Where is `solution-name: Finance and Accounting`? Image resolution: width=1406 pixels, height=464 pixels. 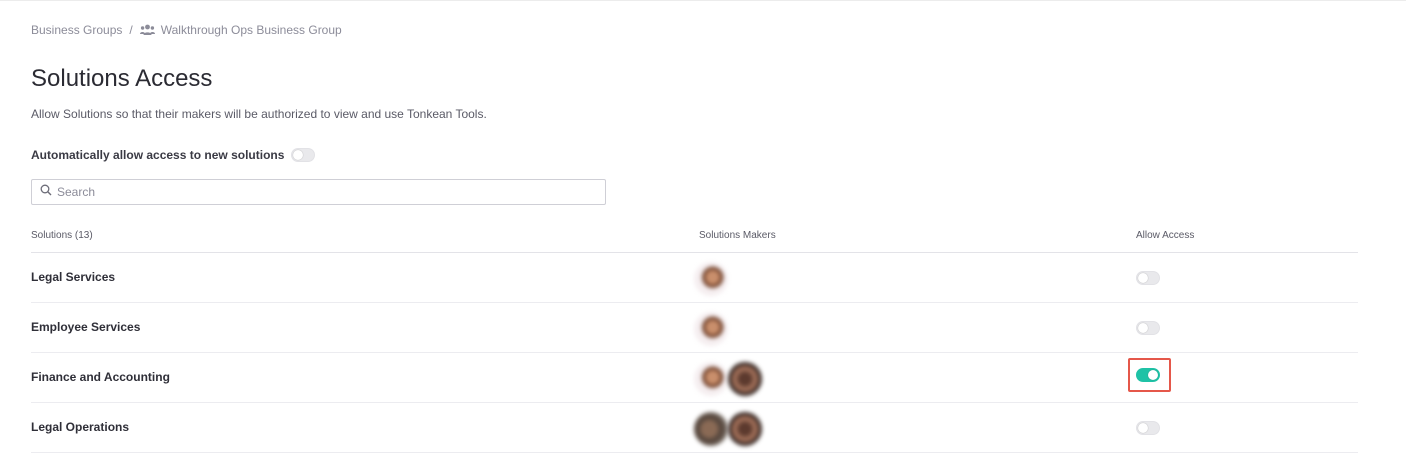
solution-name: Finance and Accounting is located at coordinates (100, 377).